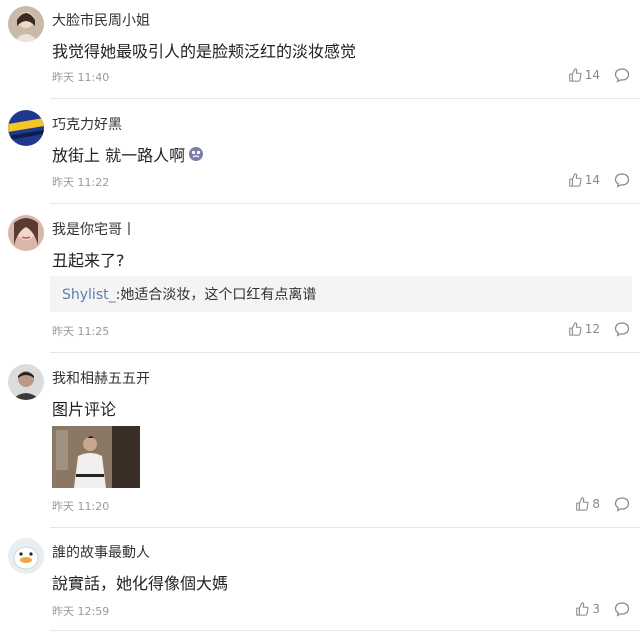  I want to click on like-button: 12, so click(584, 329).